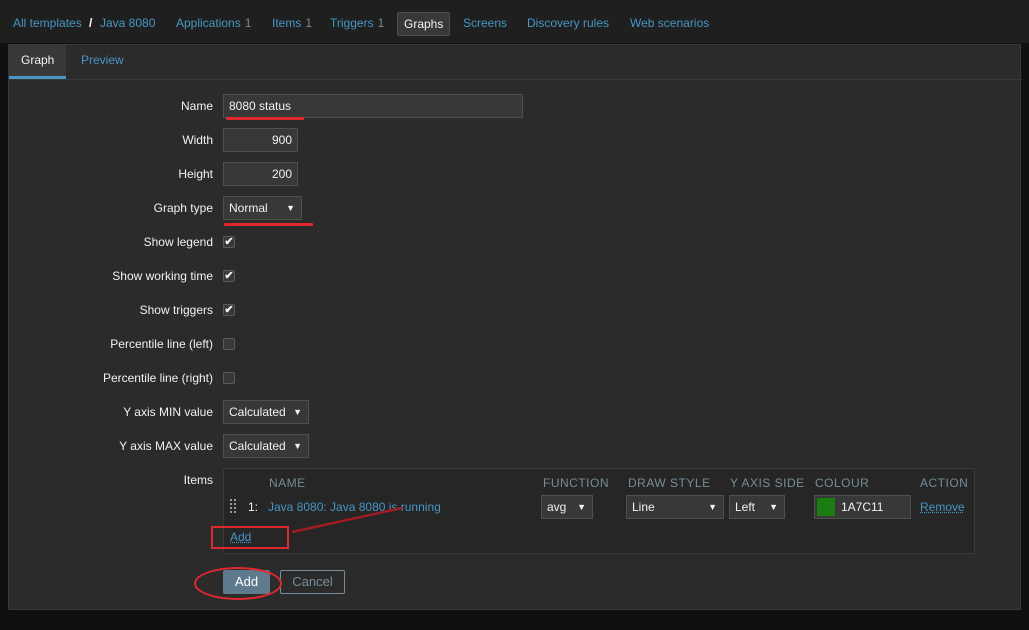 This screenshot has width=1029, height=630. I want to click on item-y-axis-side-select: Left ▼, so click(757, 507).